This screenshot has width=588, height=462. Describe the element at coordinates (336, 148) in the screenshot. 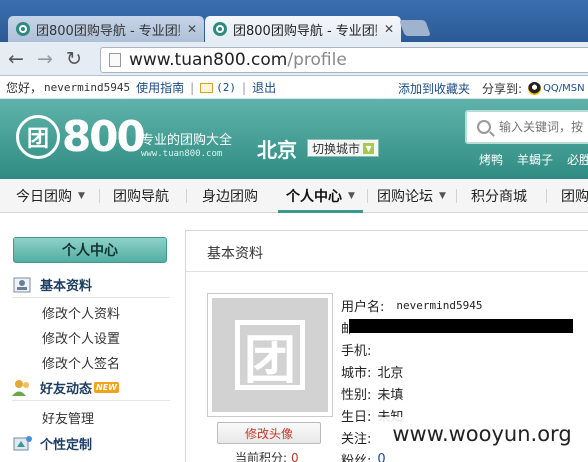

I see `switch-city-label: 切换城市` at that location.